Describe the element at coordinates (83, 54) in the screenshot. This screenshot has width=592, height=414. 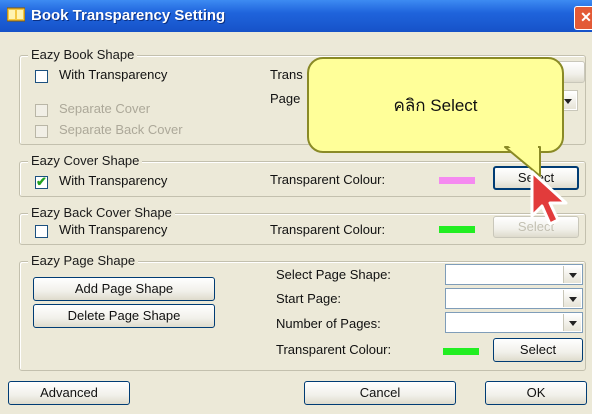
I see `book-shape-legend: Eazy Book Shape` at that location.